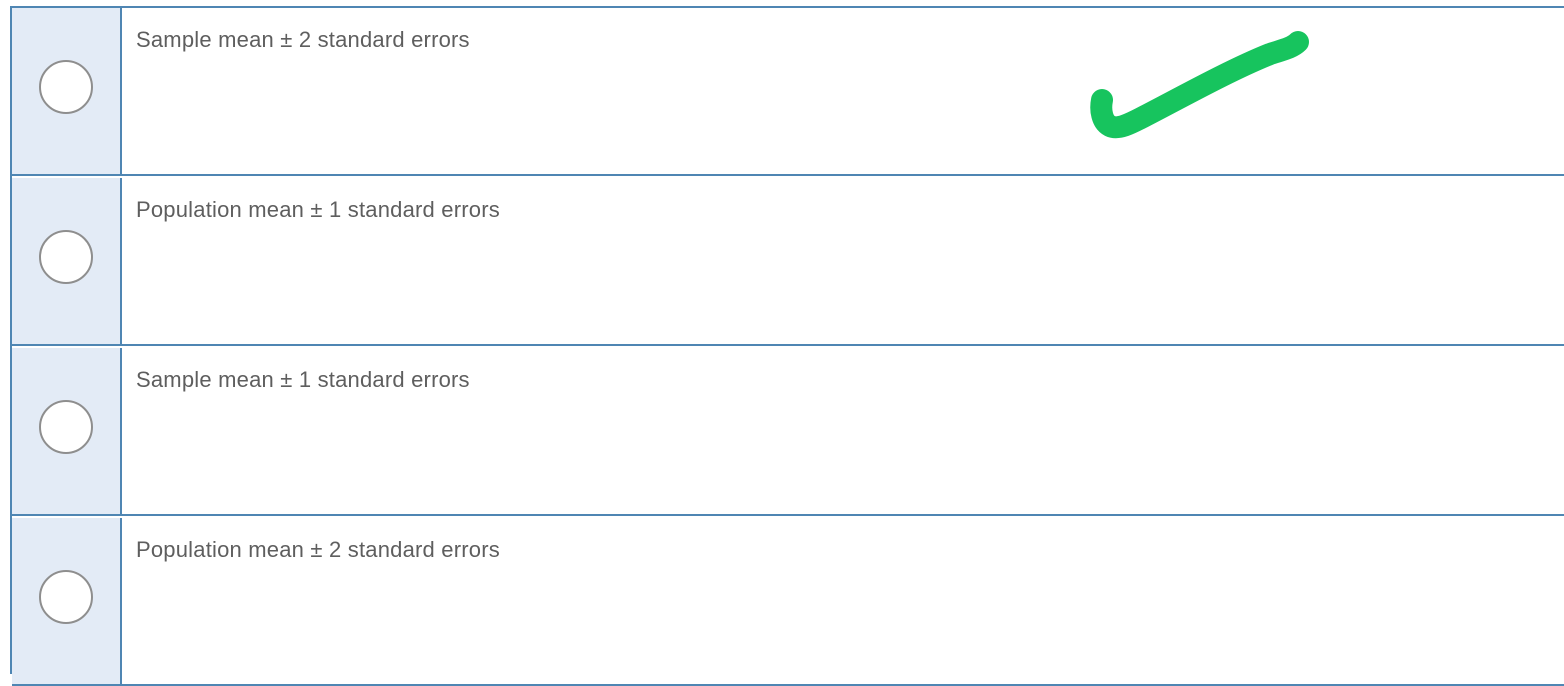  What do you see at coordinates (318, 549) in the screenshot?
I see `option-label: Population mean ± 2 standard errors` at bounding box center [318, 549].